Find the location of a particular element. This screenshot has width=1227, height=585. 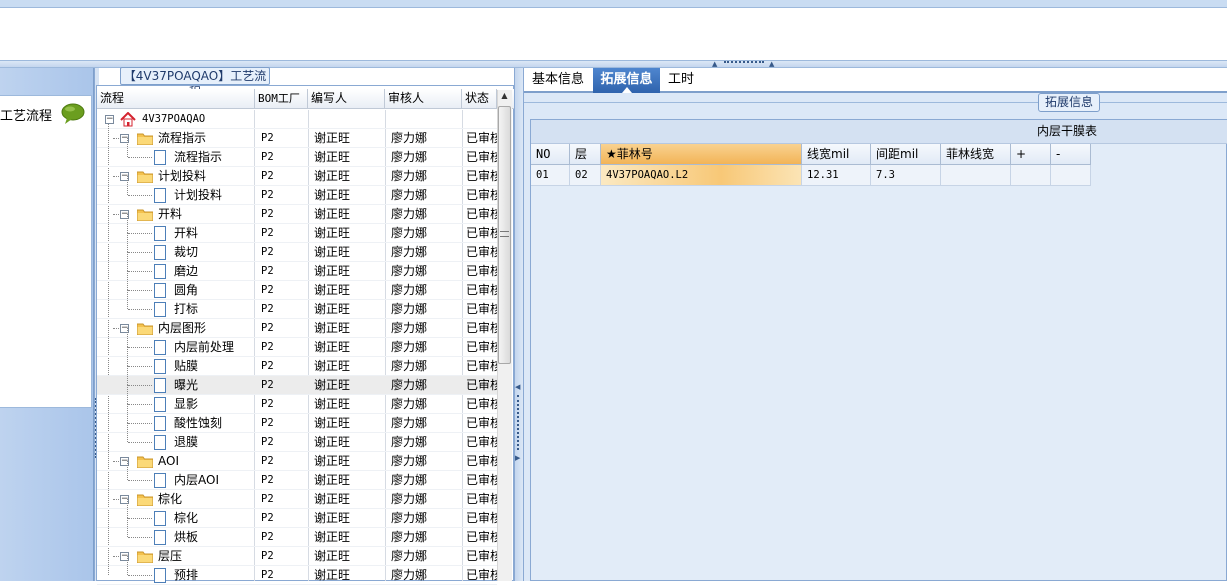

column-header-reviewer: 审核人 is located at coordinates (423, 99).